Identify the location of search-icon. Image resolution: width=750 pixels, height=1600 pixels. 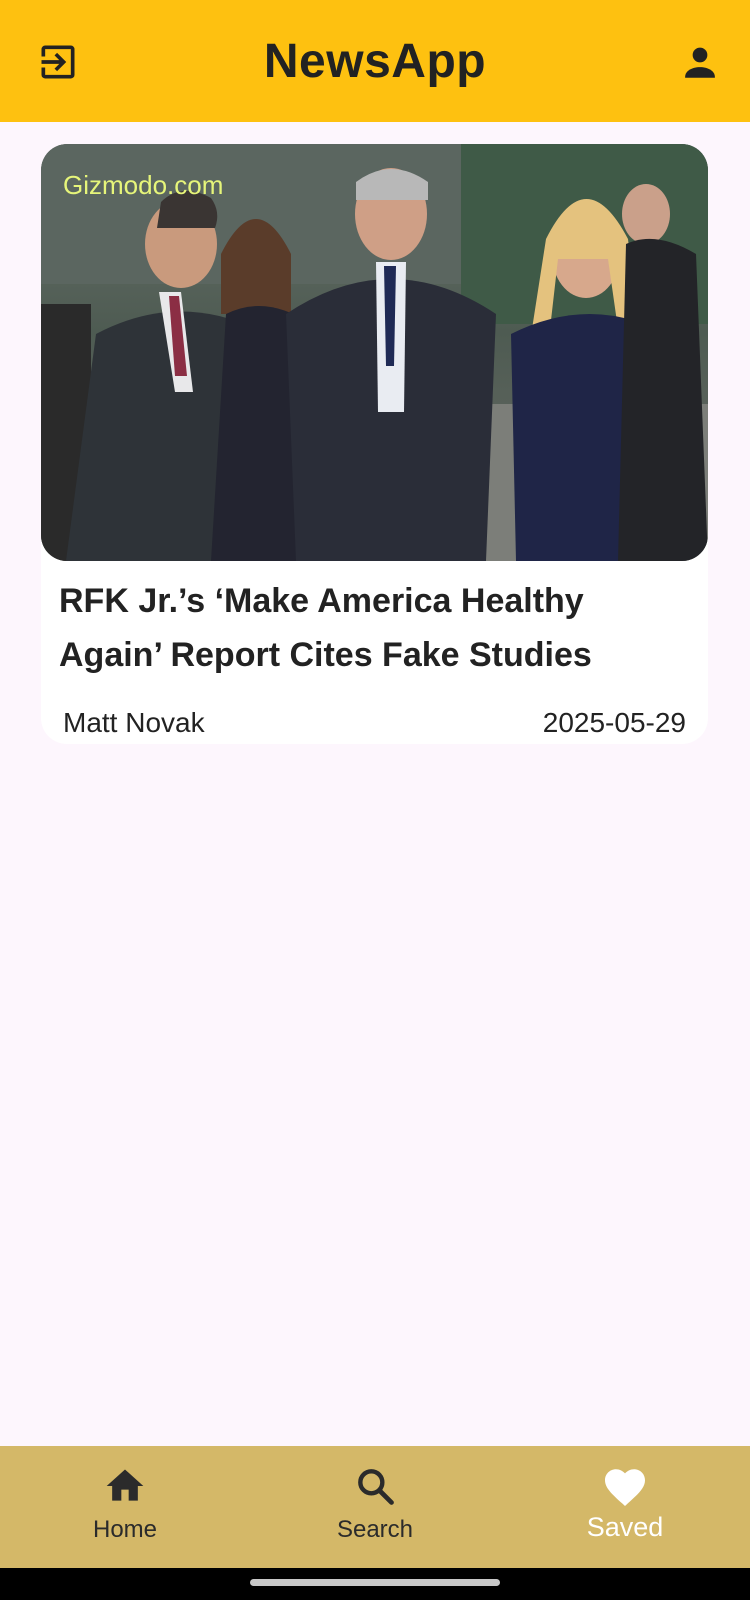
(376, 1487).